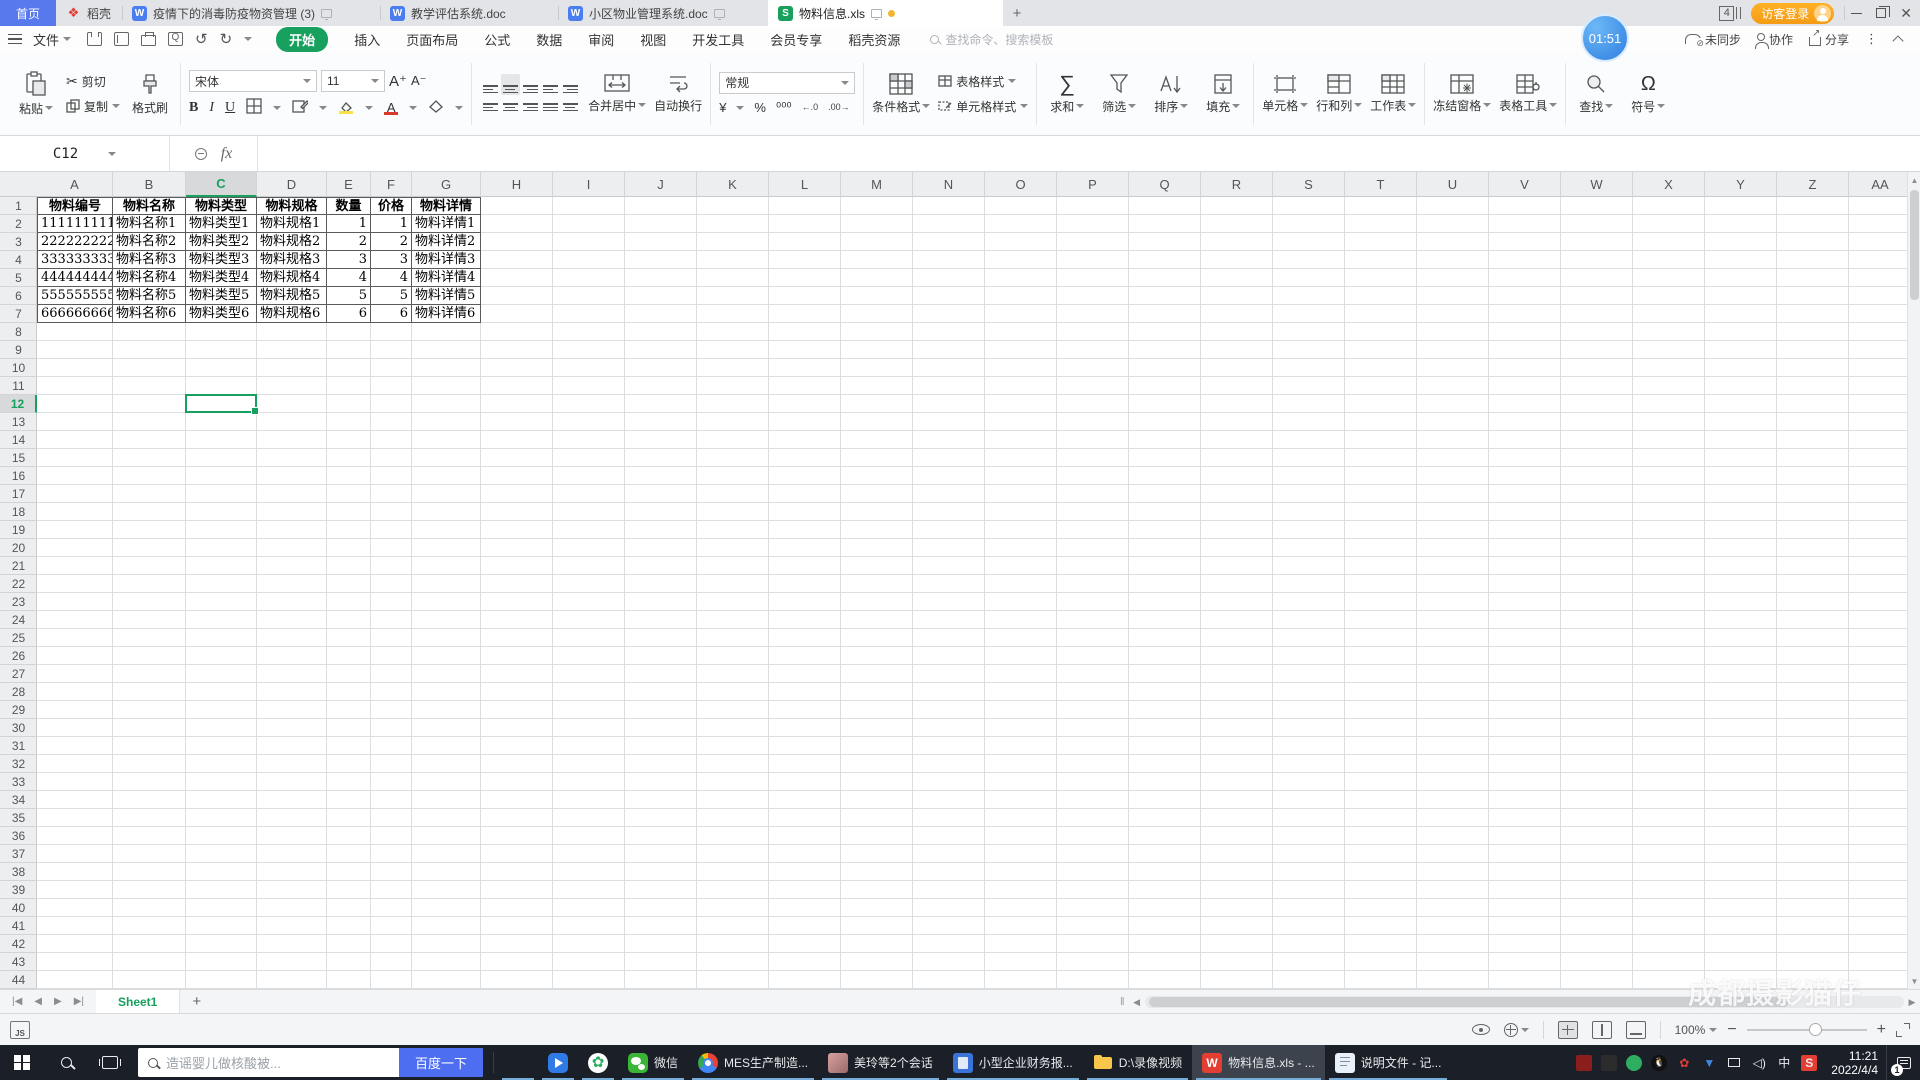 The image size is (1920, 1080). What do you see at coordinates (1122, 1002) in the screenshot?
I see `split-handle: ‖` at bounding box center [1122, 1002].